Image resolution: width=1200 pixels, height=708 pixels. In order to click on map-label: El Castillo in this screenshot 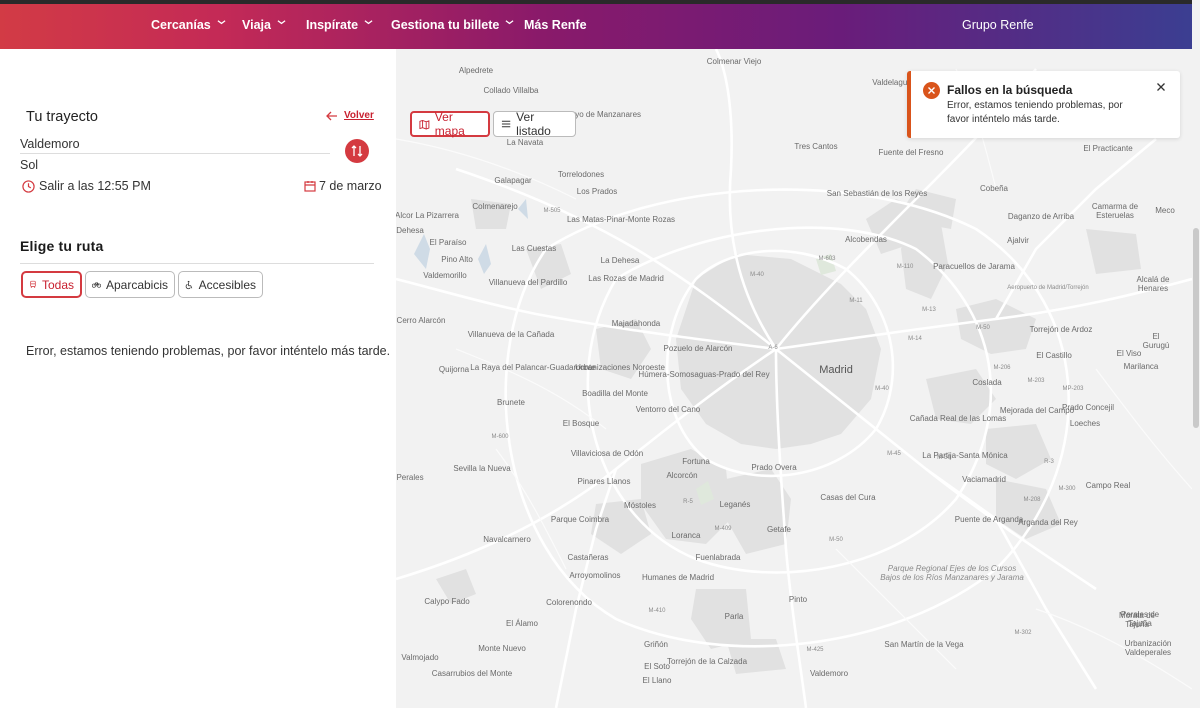, I will do `click(1054, 355)`.